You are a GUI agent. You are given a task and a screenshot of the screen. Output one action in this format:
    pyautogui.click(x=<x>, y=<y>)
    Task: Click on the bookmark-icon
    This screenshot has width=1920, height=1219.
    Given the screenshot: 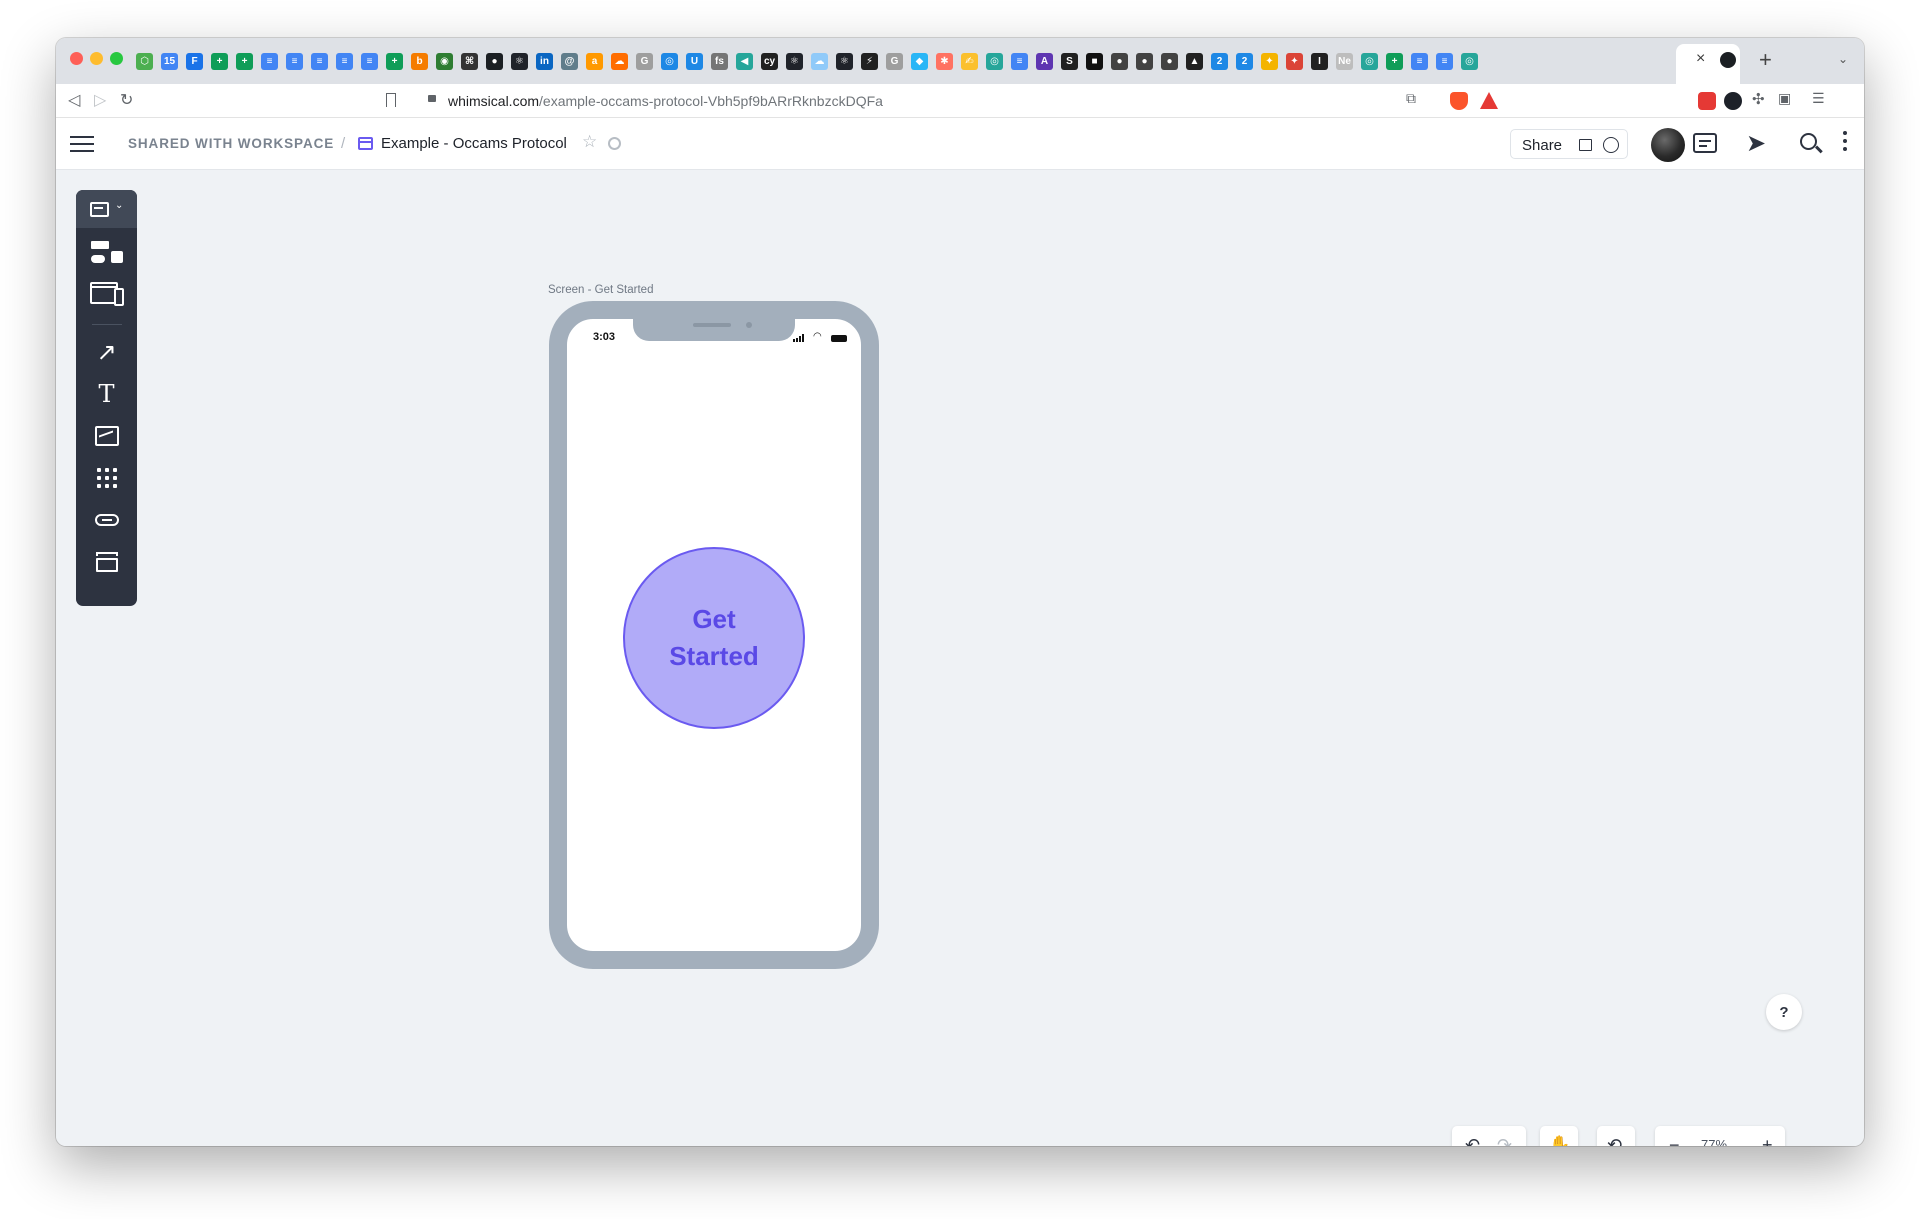 What is the action you would take?
    pyautogui.click(x=391, y=100)
    